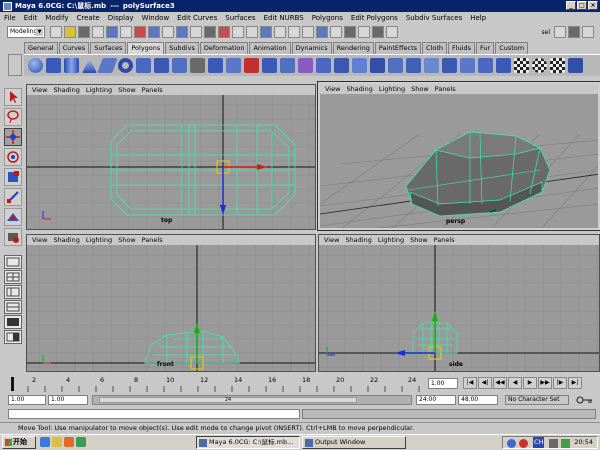 The image size is (600, 450). Describe the element at coordinates (252, 32) in the screenshot. I see `lock-selection-icon` at that location.